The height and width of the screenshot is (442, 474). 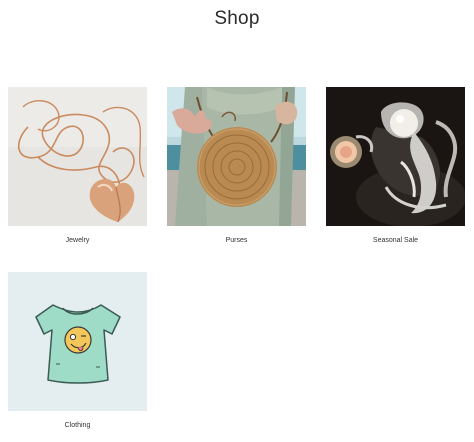 I want to click on rings-photo, so click(x=395, y=156).